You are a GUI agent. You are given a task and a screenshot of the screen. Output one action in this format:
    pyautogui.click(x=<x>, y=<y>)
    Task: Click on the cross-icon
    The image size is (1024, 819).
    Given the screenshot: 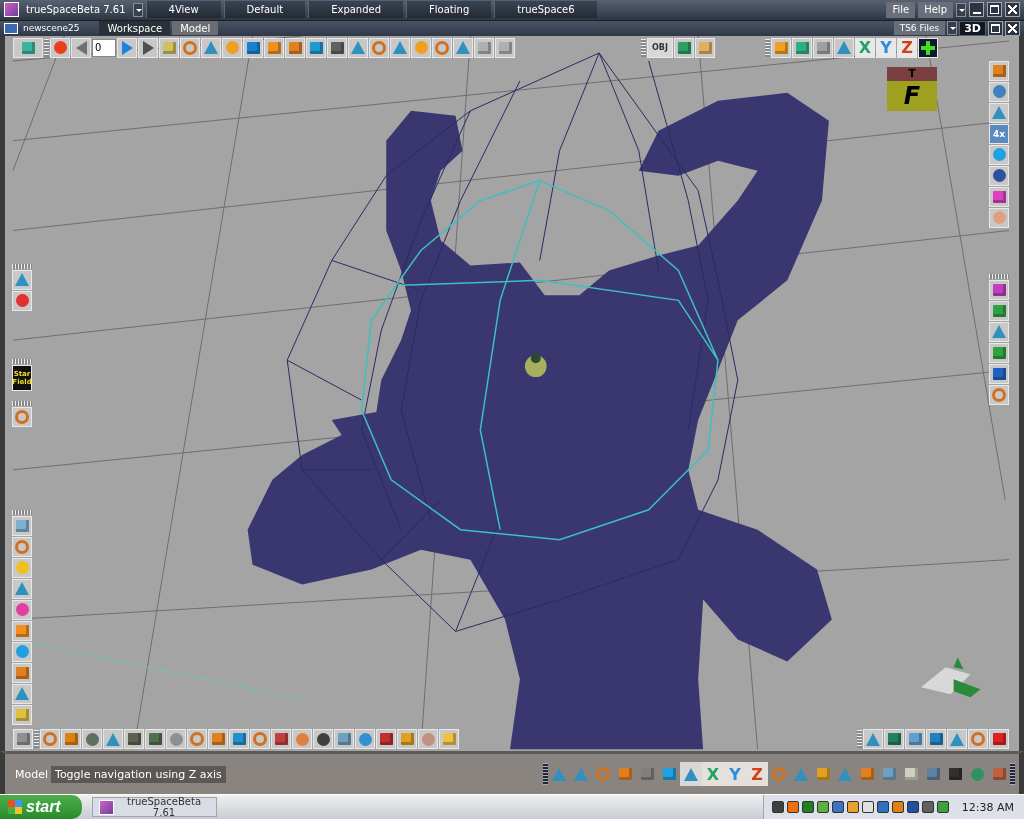 What is the action you would take?
    pyautogui.click(x=928, y=47)
    